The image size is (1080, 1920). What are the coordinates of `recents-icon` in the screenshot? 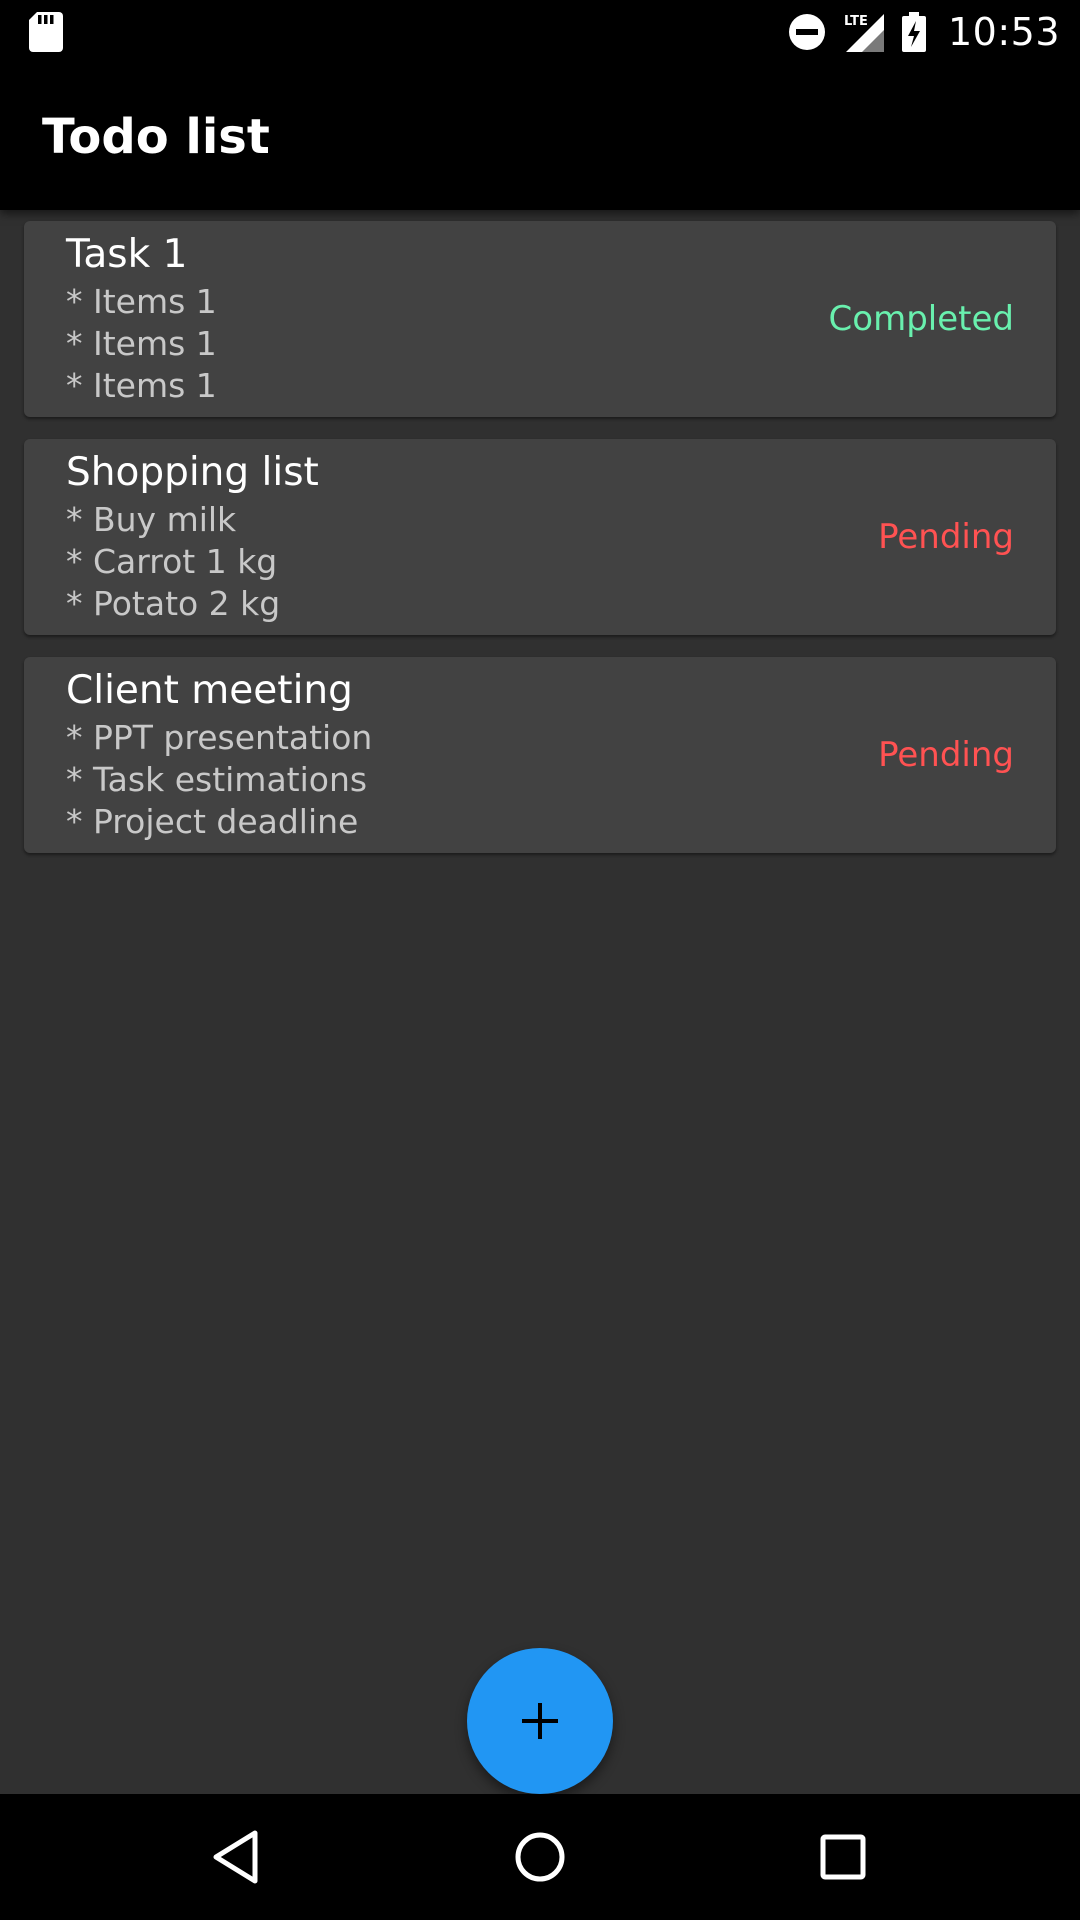 It's located at (843, 1857).